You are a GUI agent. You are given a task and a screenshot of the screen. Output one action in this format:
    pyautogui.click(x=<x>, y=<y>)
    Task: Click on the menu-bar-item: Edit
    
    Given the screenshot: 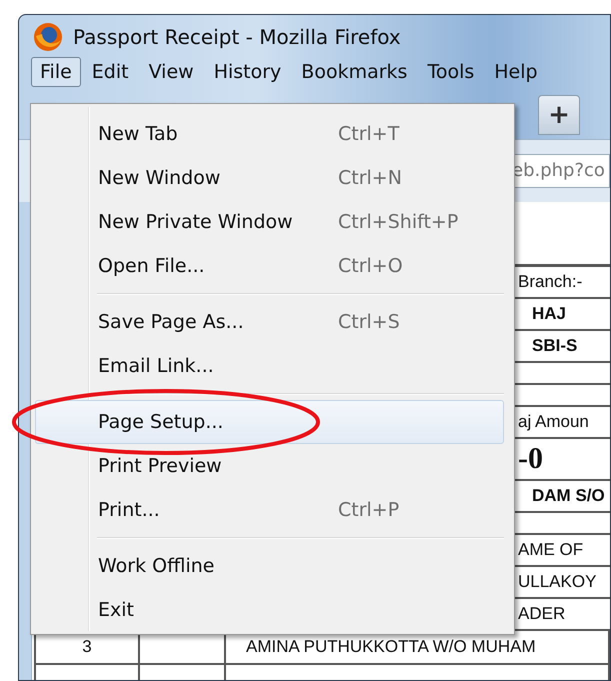 What is the action you would take?
    pyautogui.click(x=110, y=72)
    